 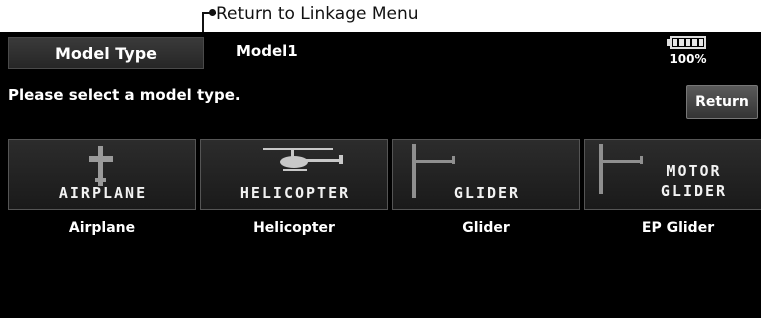 I want to click on helicopter-button: HELICOPTER, so click(x=294, y=174).